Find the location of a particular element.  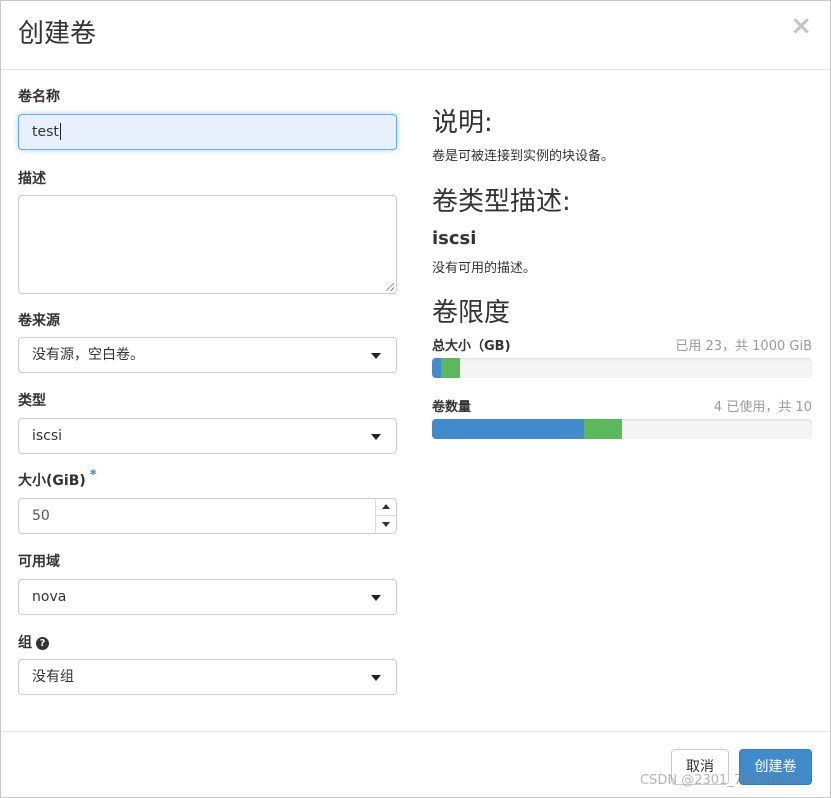

volume-source-label: 卷来源 is located at coordinates (39, 321).